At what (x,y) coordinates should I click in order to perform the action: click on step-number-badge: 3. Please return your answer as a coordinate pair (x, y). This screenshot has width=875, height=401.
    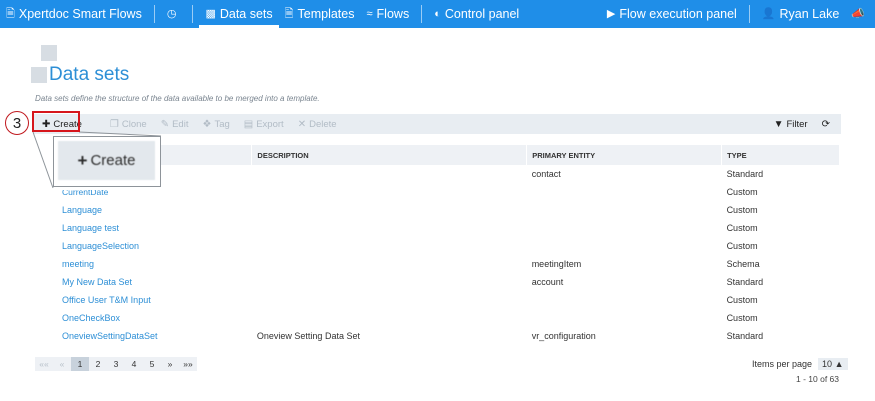
    Looking at the image, I should click on (17, 123).